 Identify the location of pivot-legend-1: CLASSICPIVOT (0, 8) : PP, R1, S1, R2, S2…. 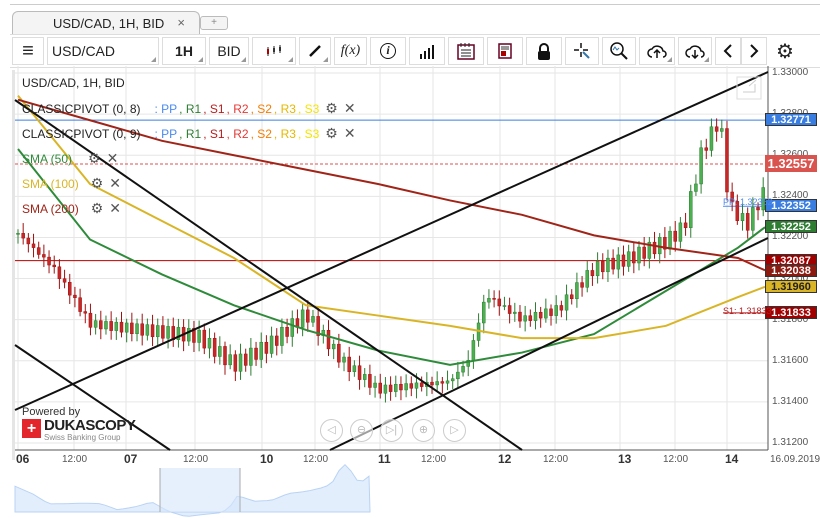
(189, 108).